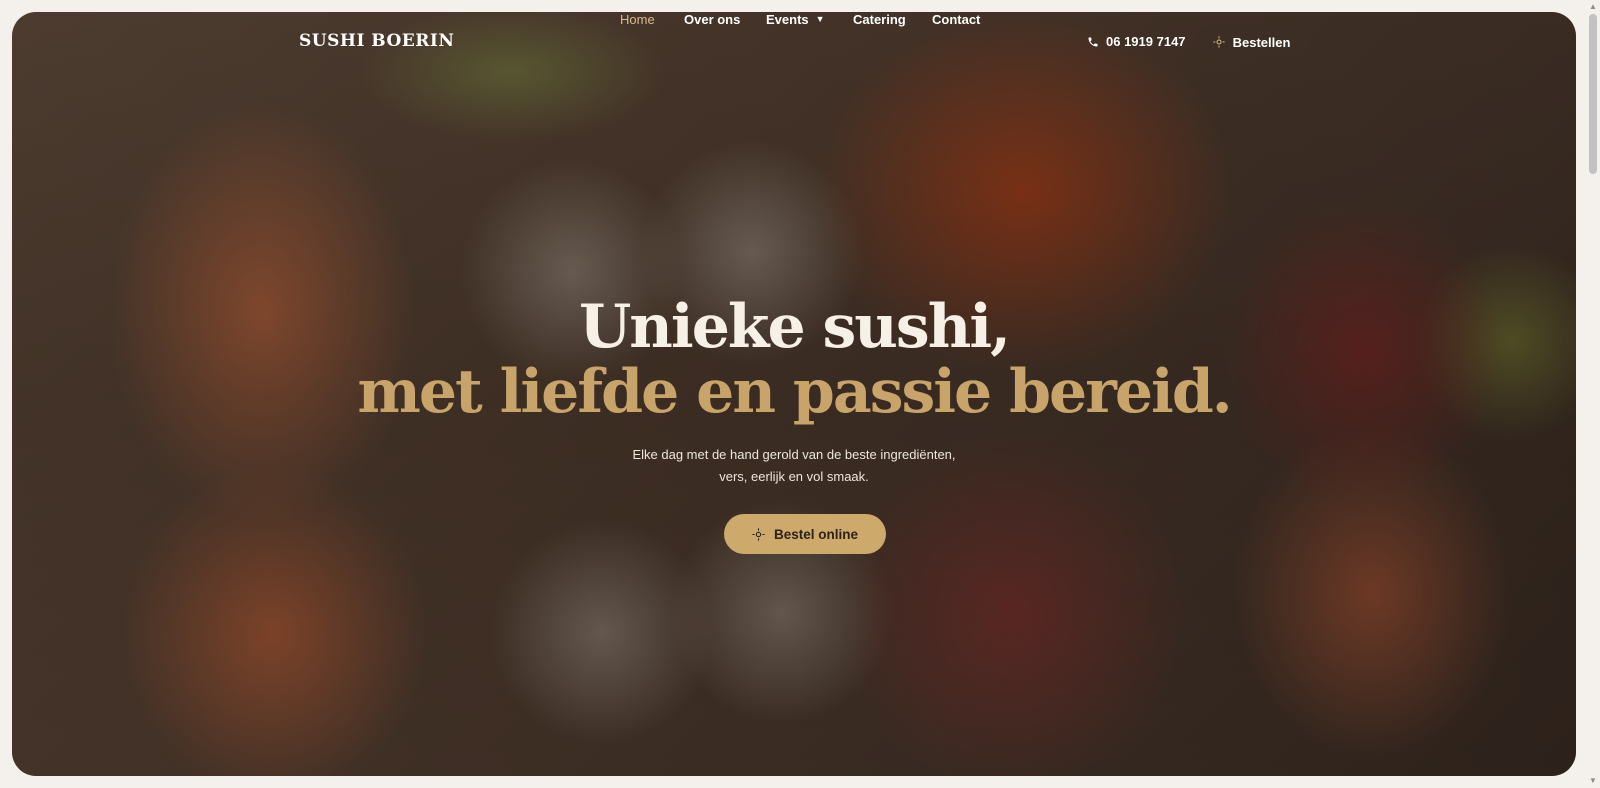  I want to click on nav-item-events-label: Events, so click(787, 19).